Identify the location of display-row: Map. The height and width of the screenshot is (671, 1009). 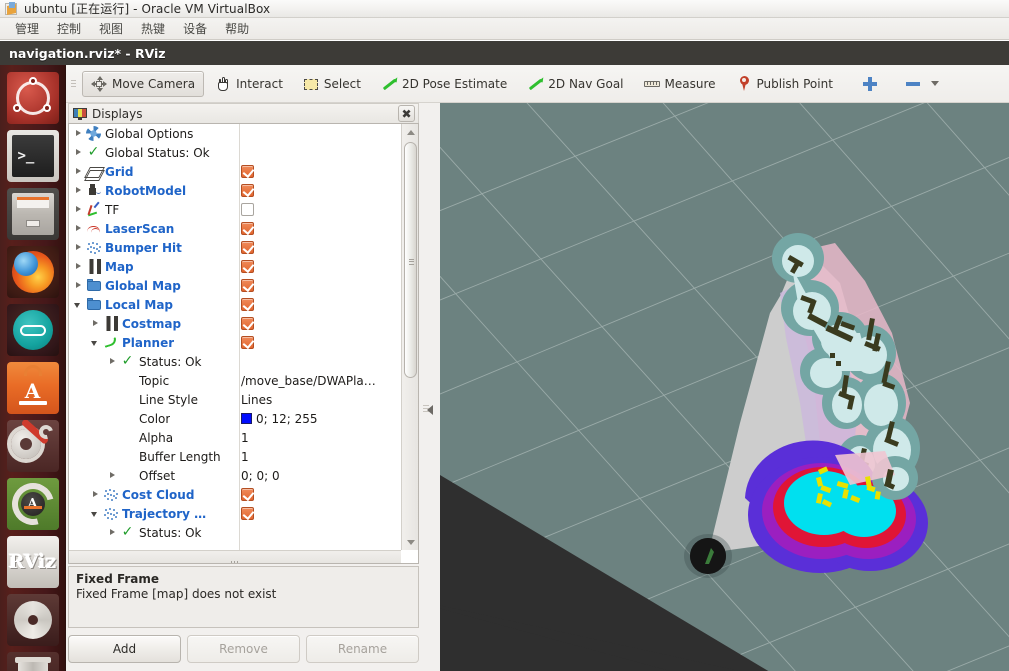
(234, 266).